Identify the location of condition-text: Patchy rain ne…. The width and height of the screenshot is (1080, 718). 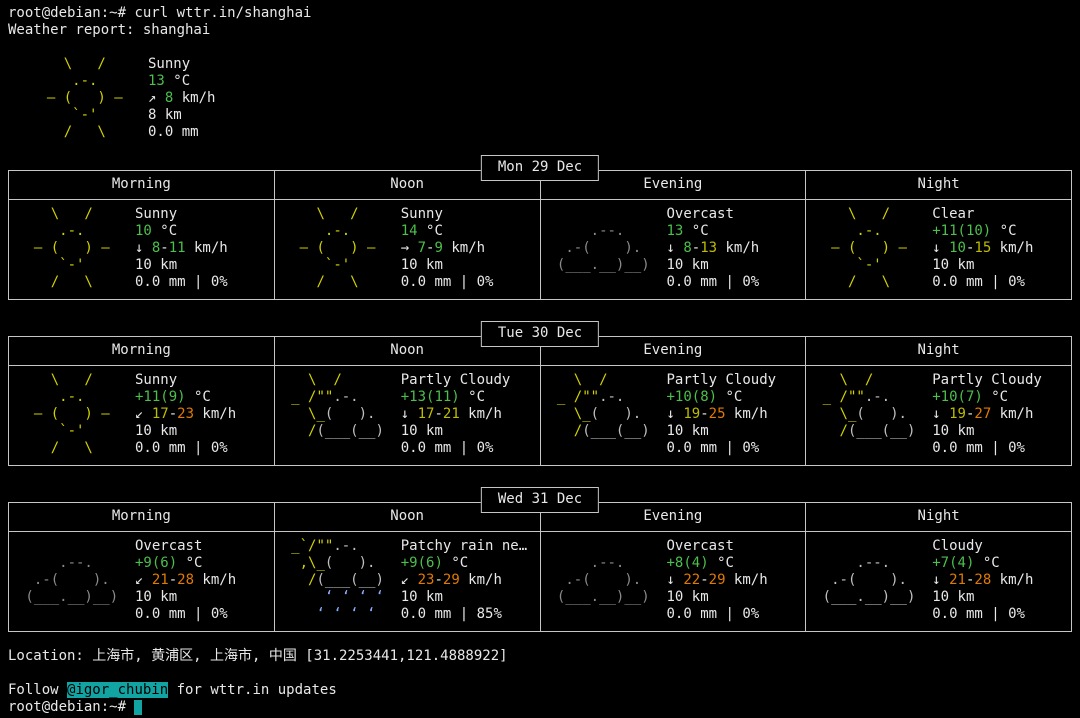
(464, 546).